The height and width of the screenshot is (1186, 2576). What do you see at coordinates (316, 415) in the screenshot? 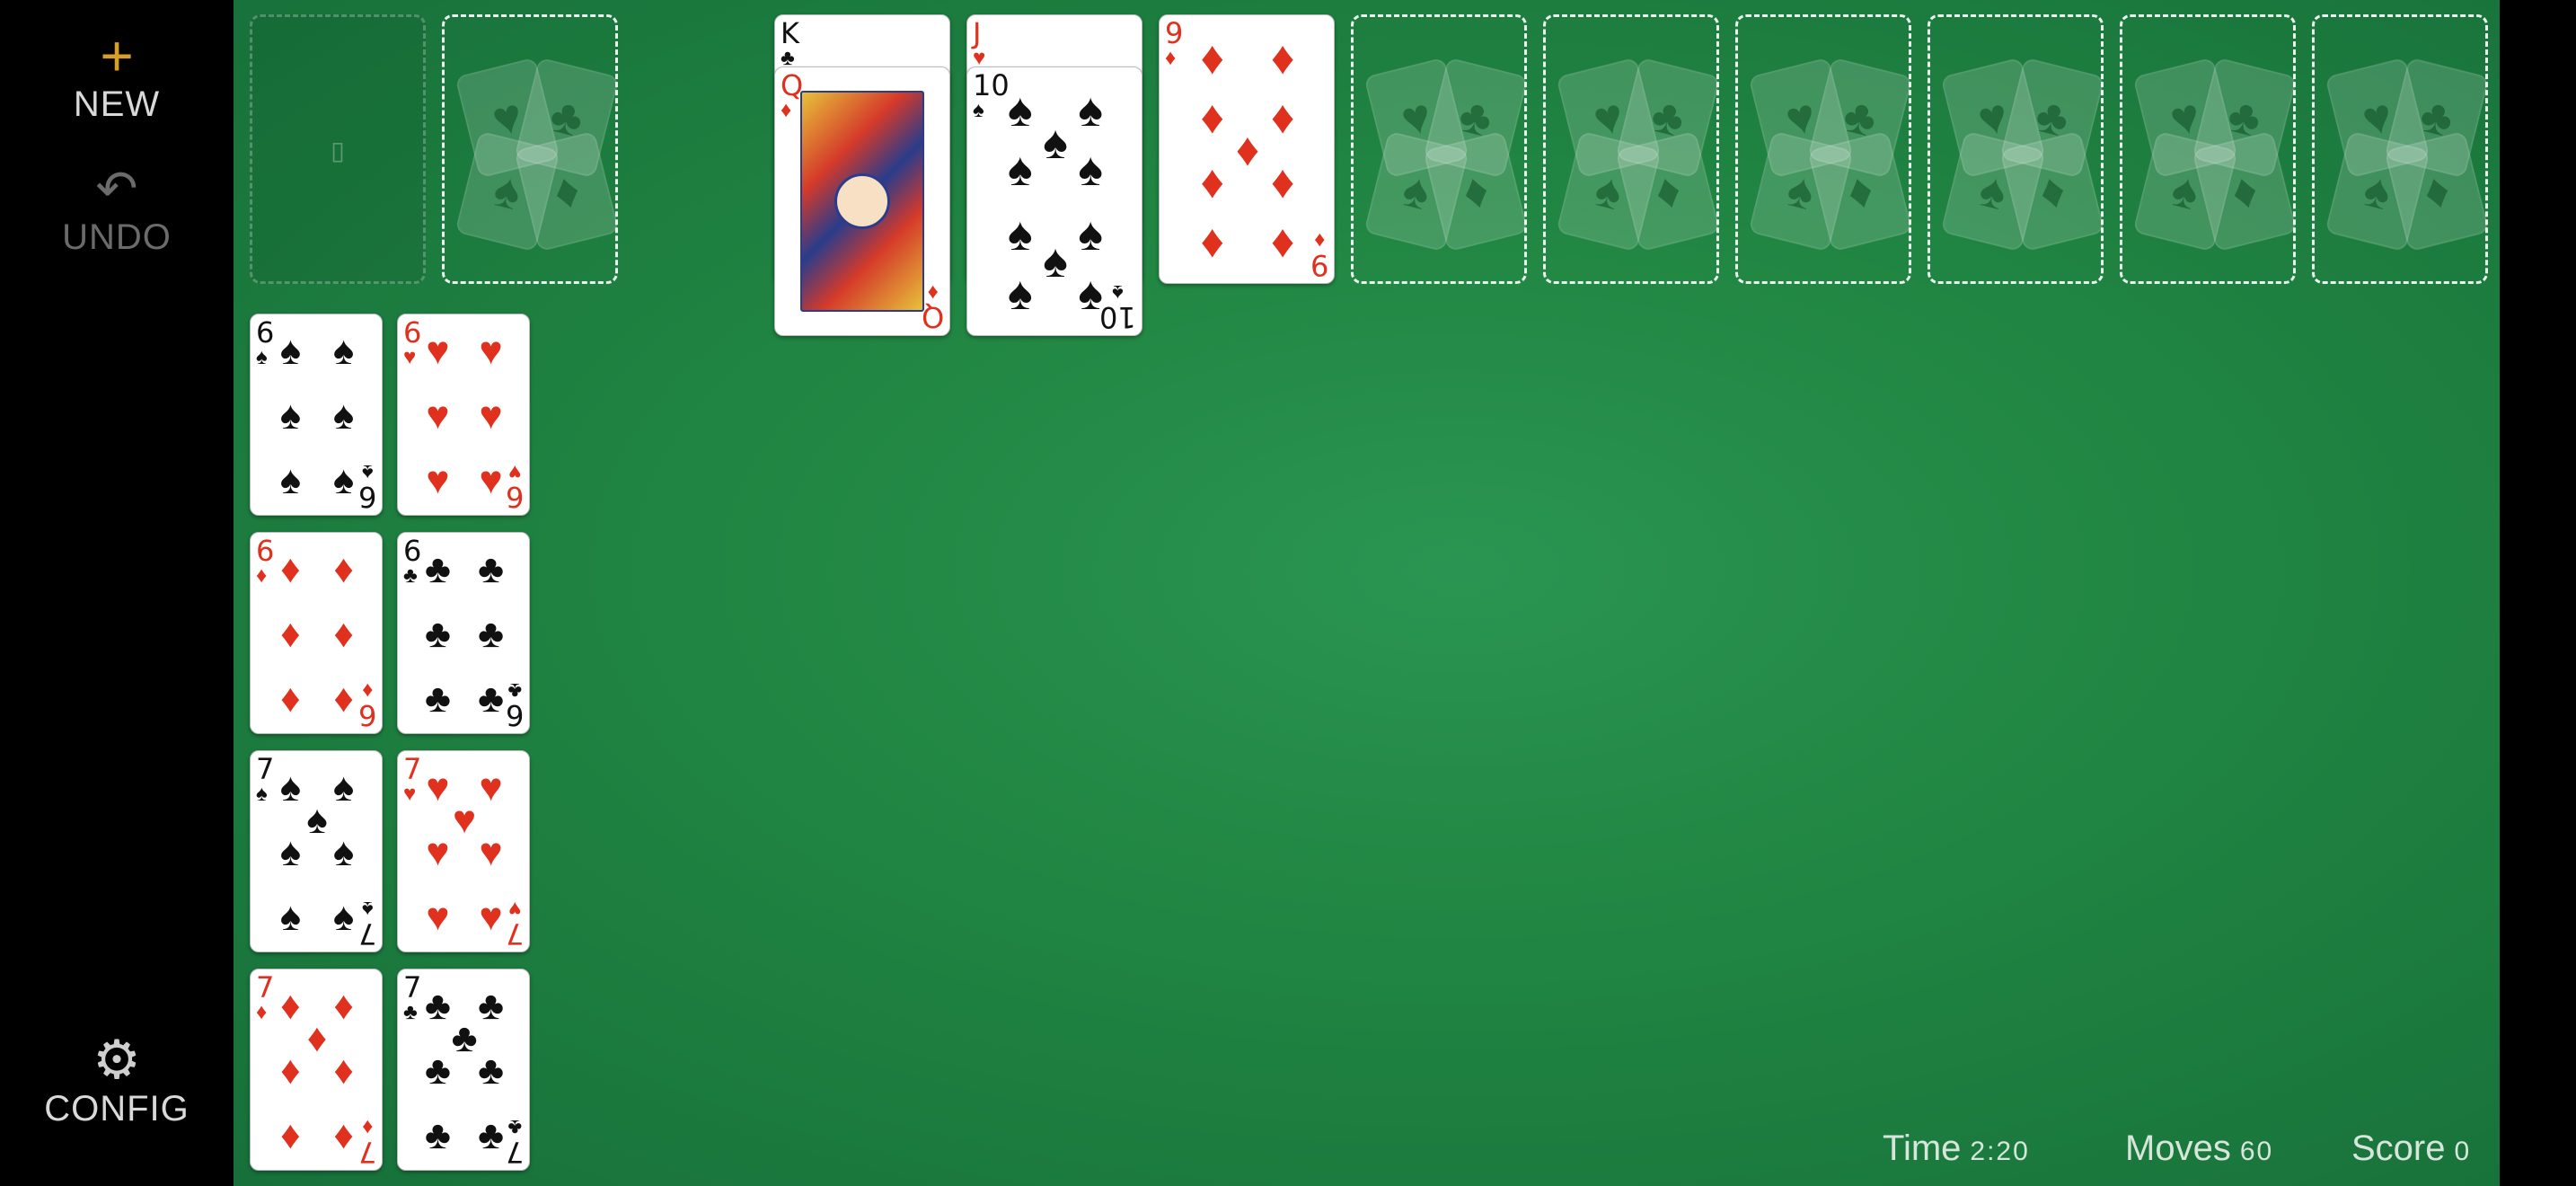
I see `playing-card: 6 ♠ ♠ ♠ ♠ ♠ ♠ ♠ 6 ♠` at bounding box center [316, 415].